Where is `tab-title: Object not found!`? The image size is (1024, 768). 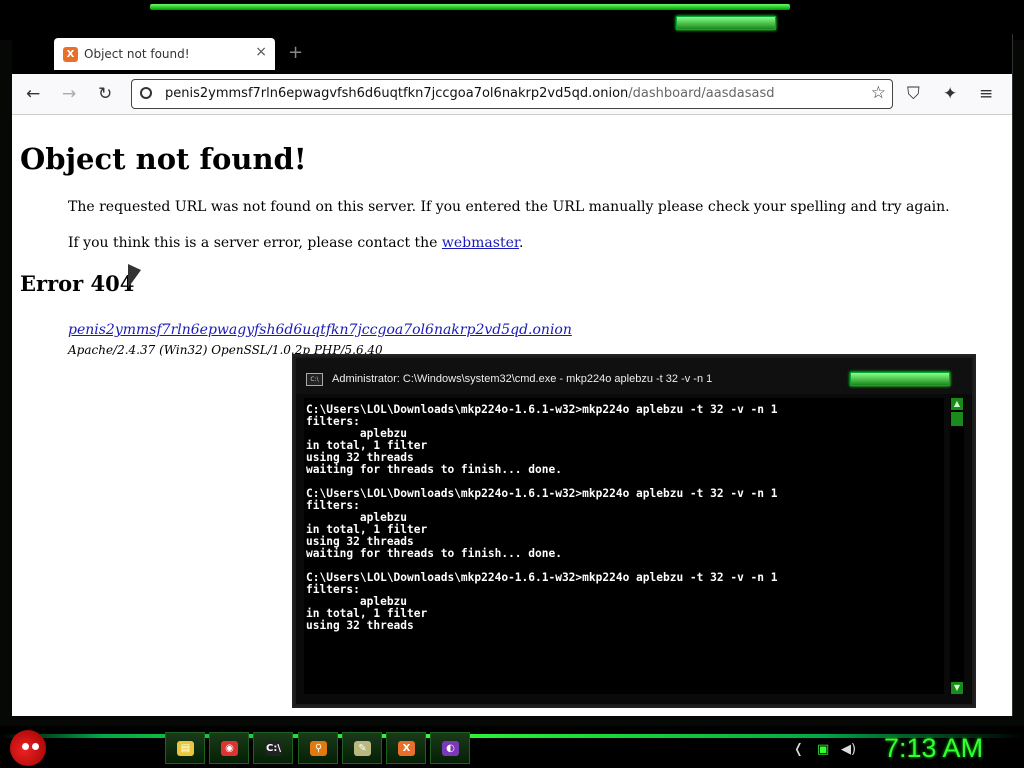 tab-title: Object not found! is located at coordinates (137, 54).